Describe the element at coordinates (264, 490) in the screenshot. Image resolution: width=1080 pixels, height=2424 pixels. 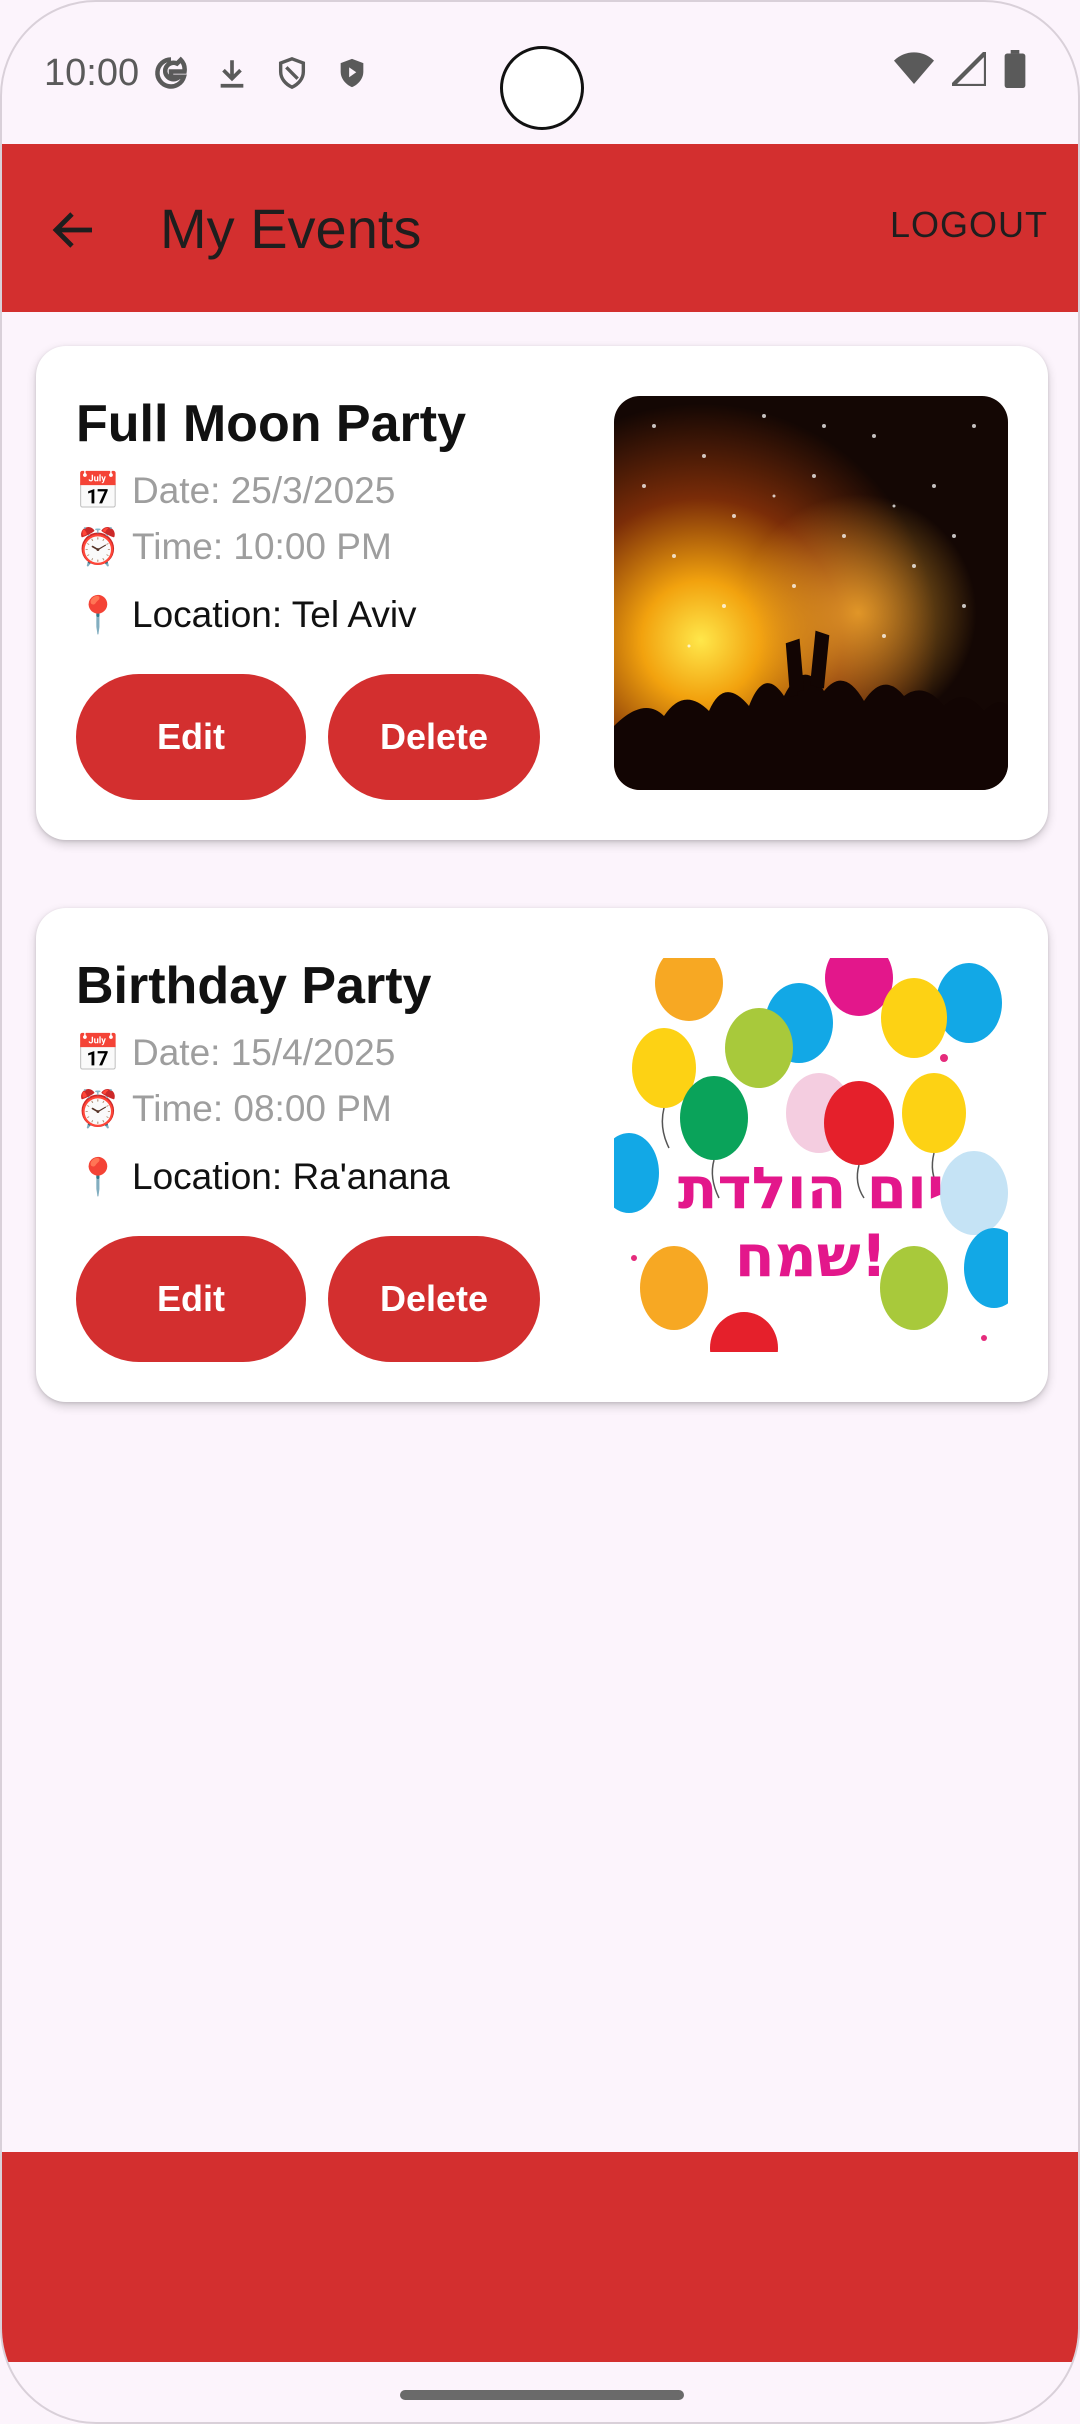
I see `event-date-text: Date: 25/3/2025` at that location.